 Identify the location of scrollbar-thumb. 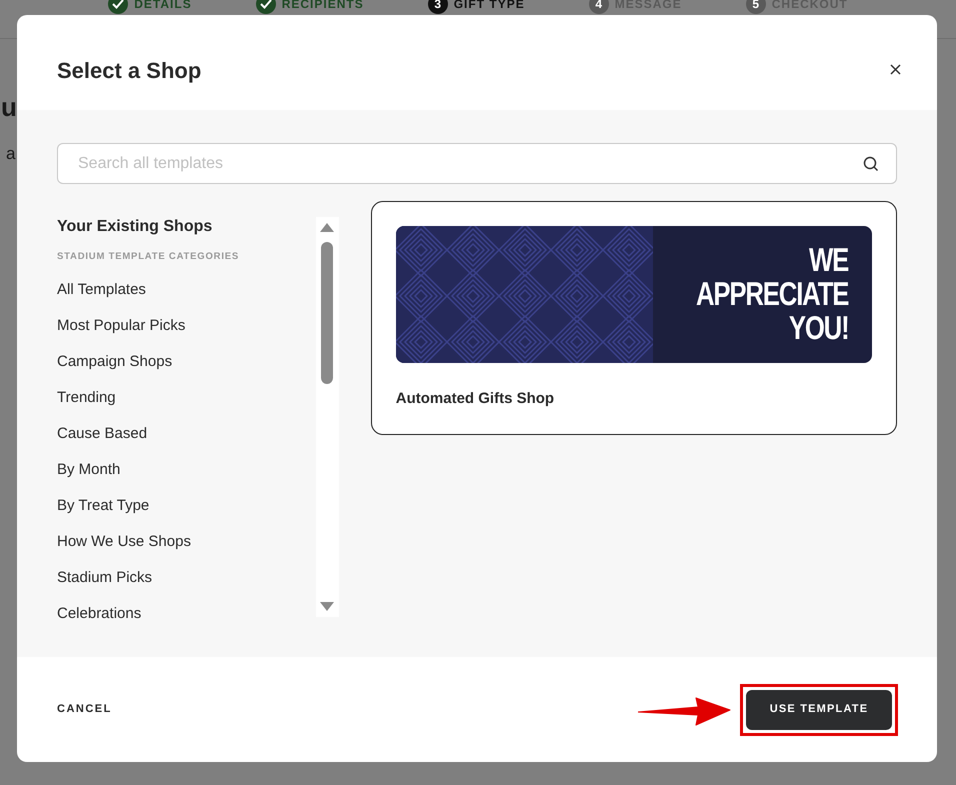
(327, 313).